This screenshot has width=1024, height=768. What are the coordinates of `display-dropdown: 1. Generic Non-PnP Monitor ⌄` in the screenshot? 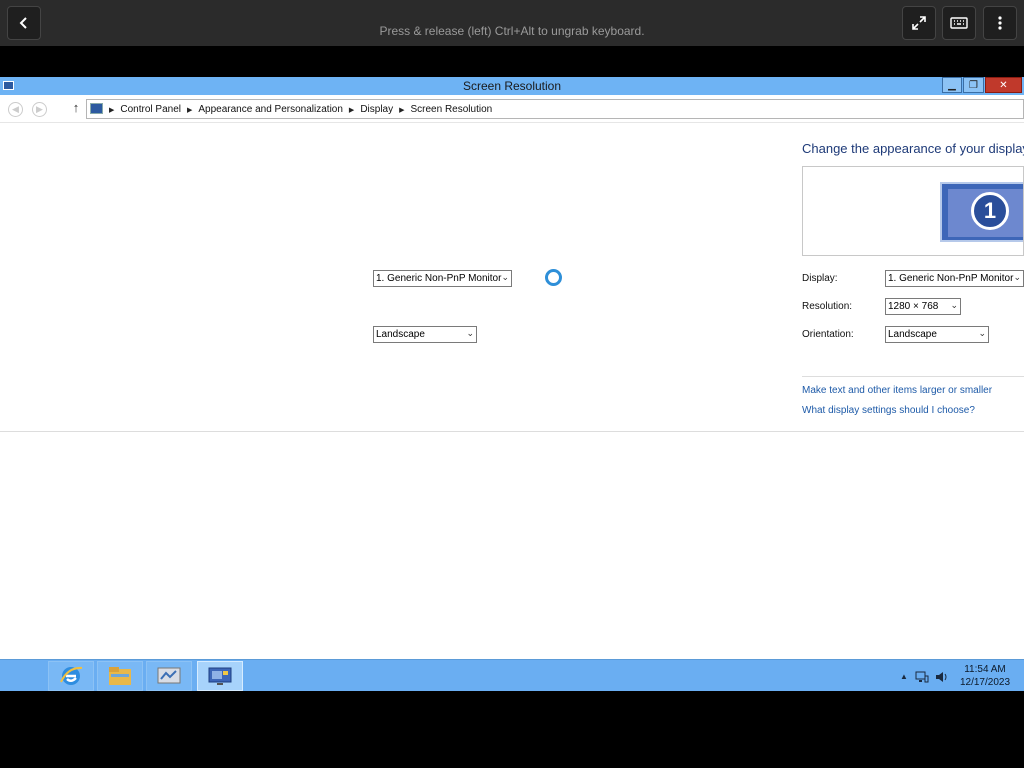 It's located at (954, 278).